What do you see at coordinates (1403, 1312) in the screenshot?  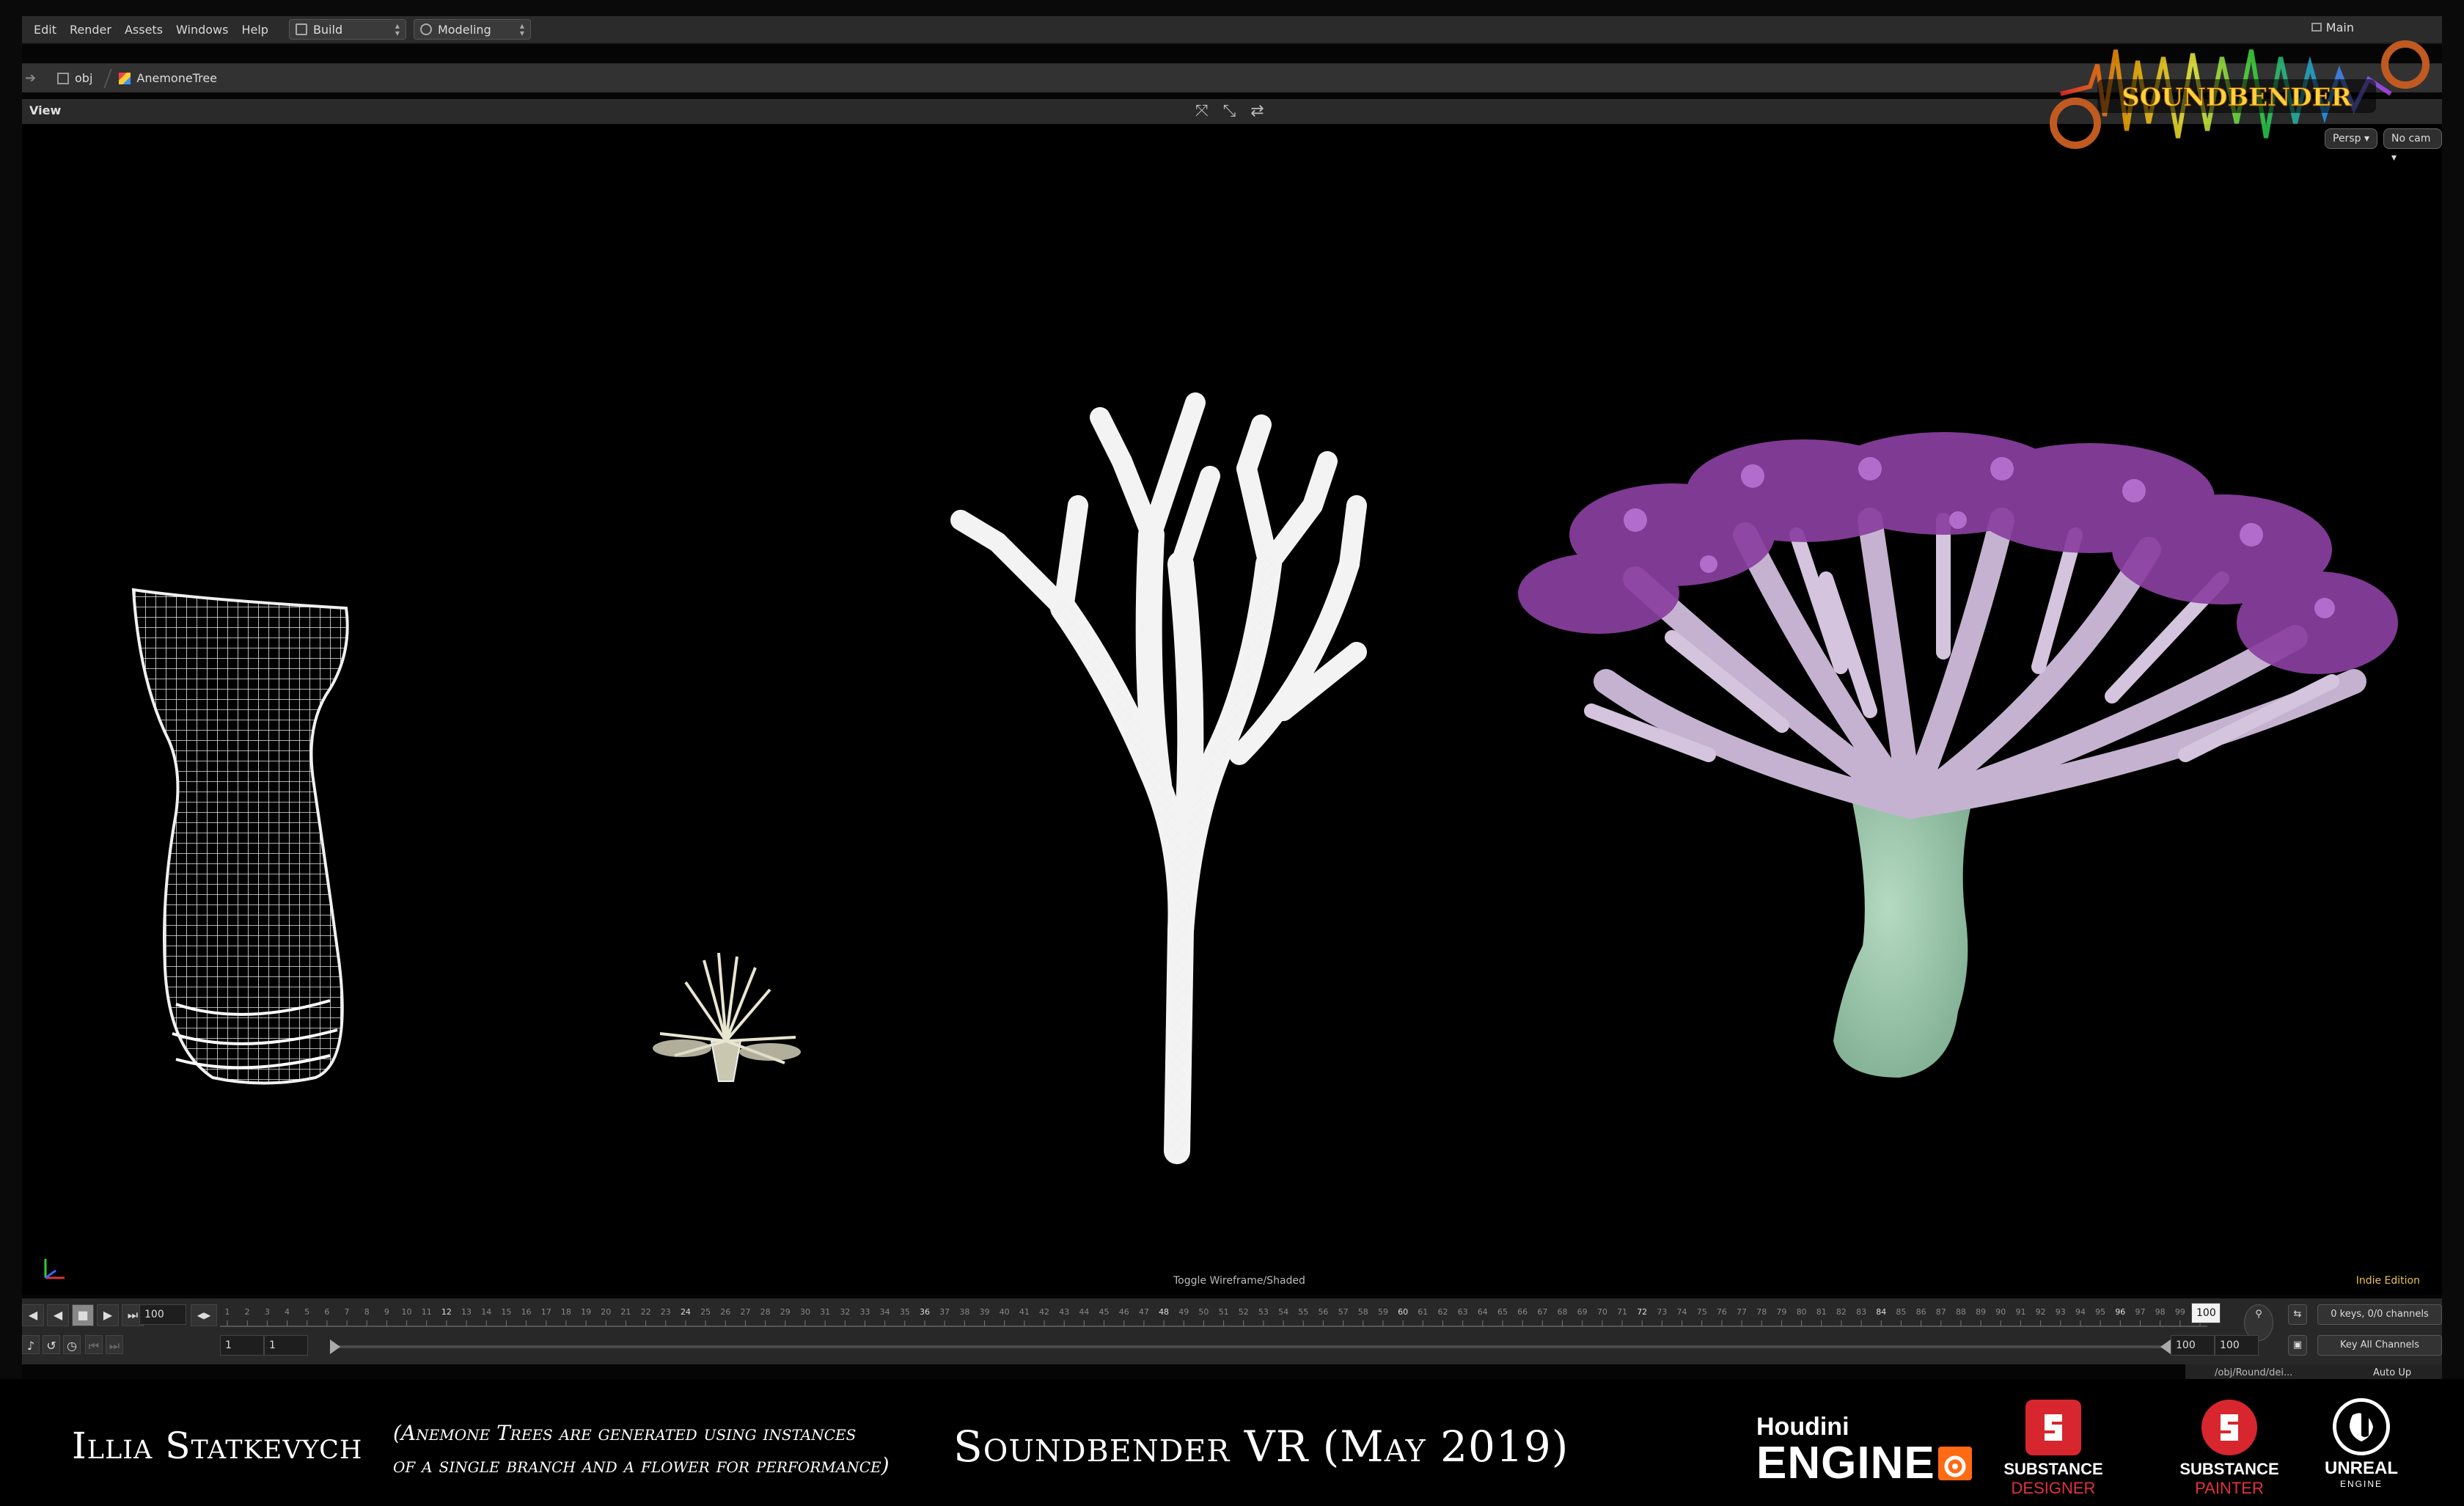 I see `ruler-tick-label: 60` at bounding box center [1403, 1312].